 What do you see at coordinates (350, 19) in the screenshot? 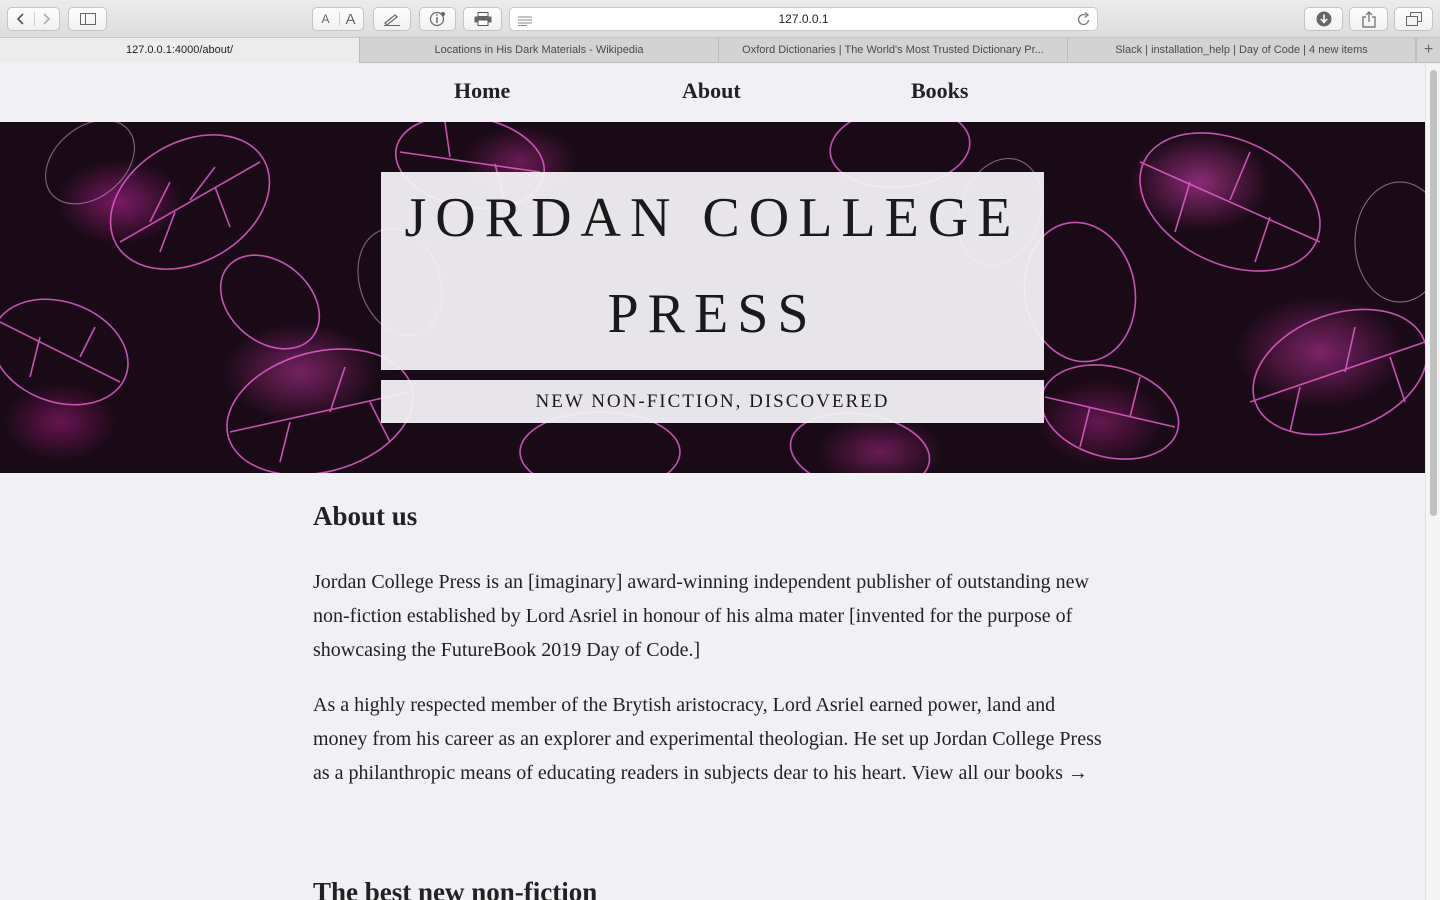
I see `text-larger-button: A` at bounding box center [350, 19].